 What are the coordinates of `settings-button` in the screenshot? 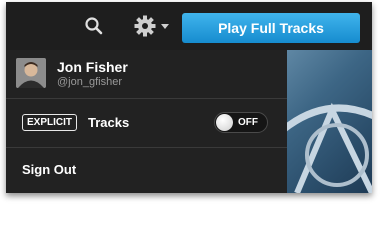 It's located at (151, 26).